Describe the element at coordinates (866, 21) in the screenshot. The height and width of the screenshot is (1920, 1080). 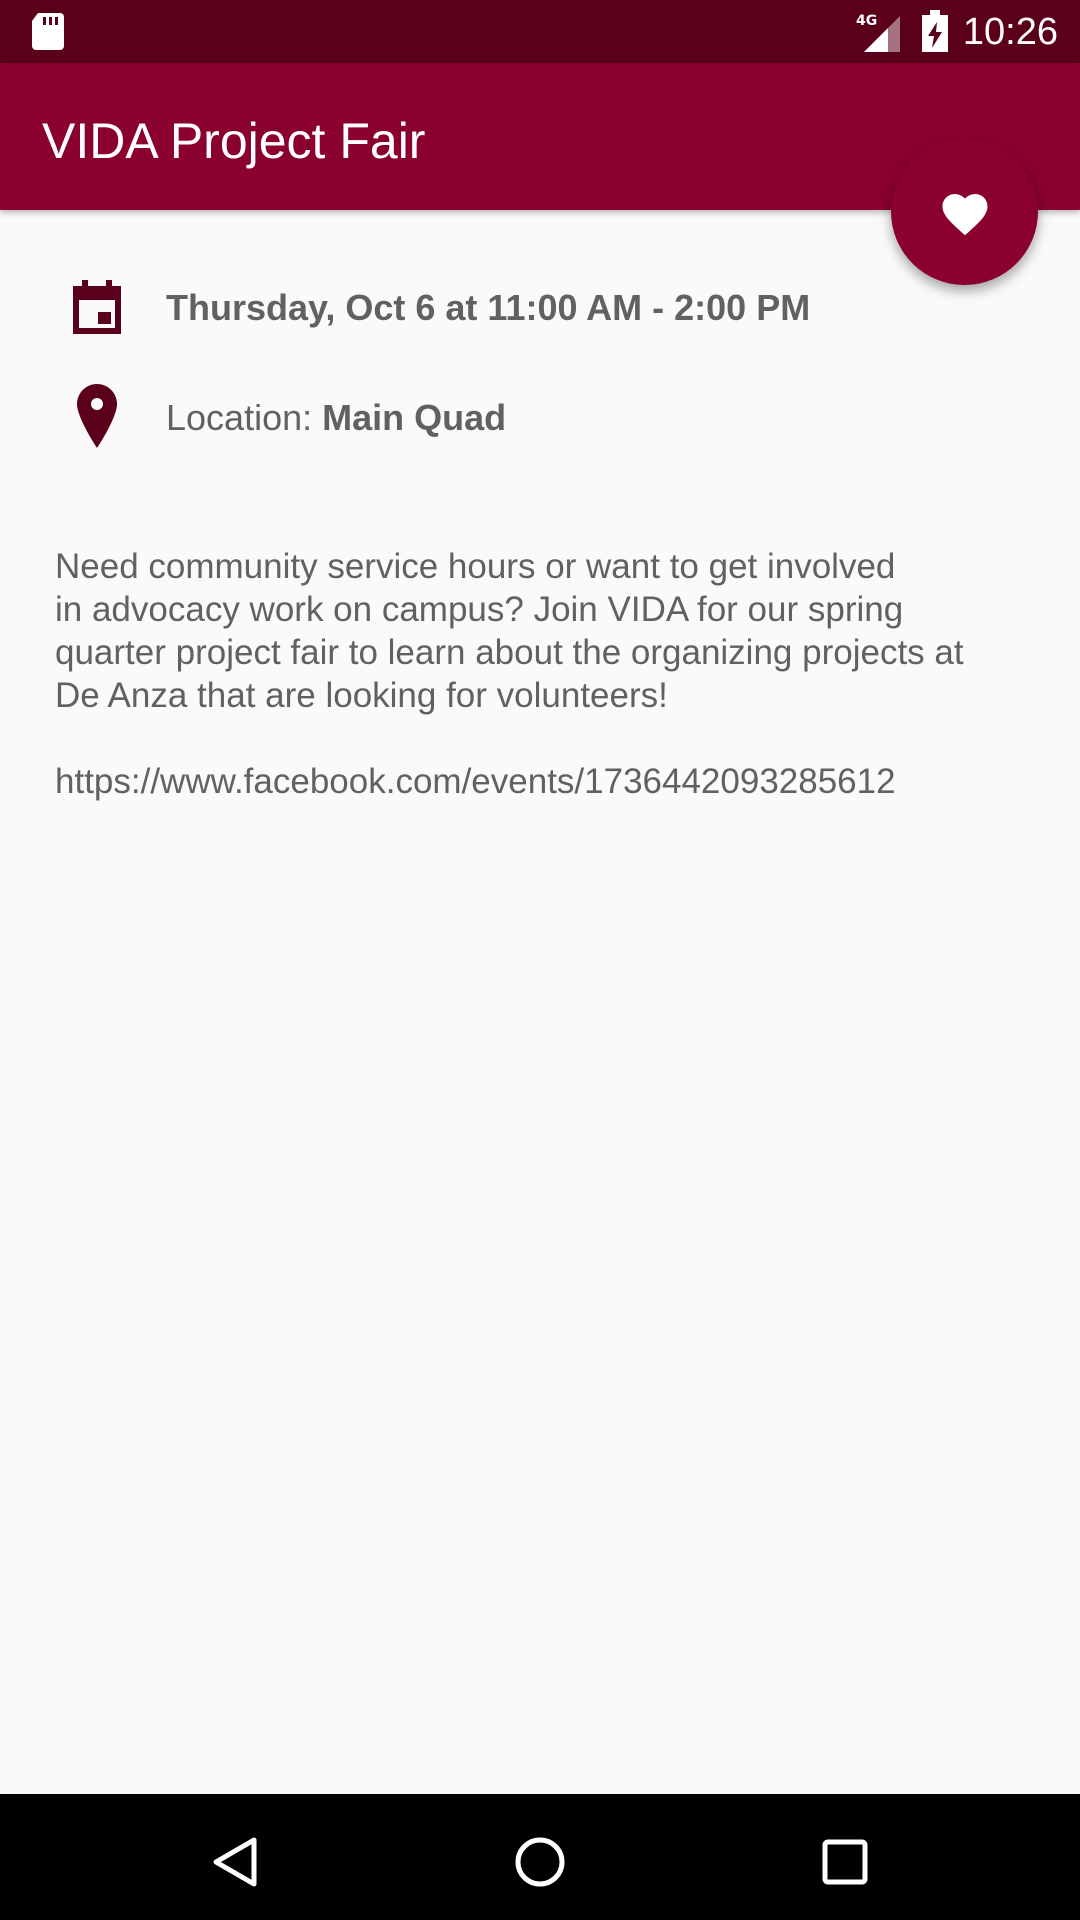
I see `svg-text: 4G` at that location.